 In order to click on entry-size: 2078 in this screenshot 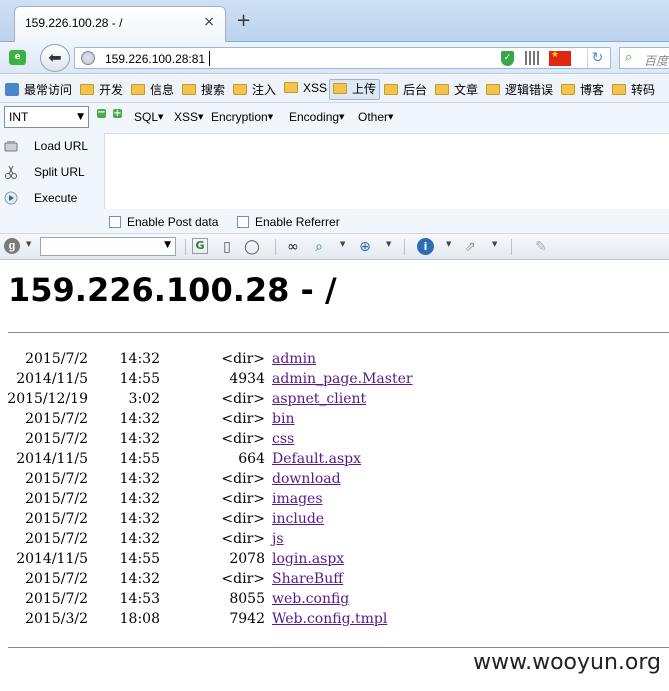, I will do `click(247, 559)`.